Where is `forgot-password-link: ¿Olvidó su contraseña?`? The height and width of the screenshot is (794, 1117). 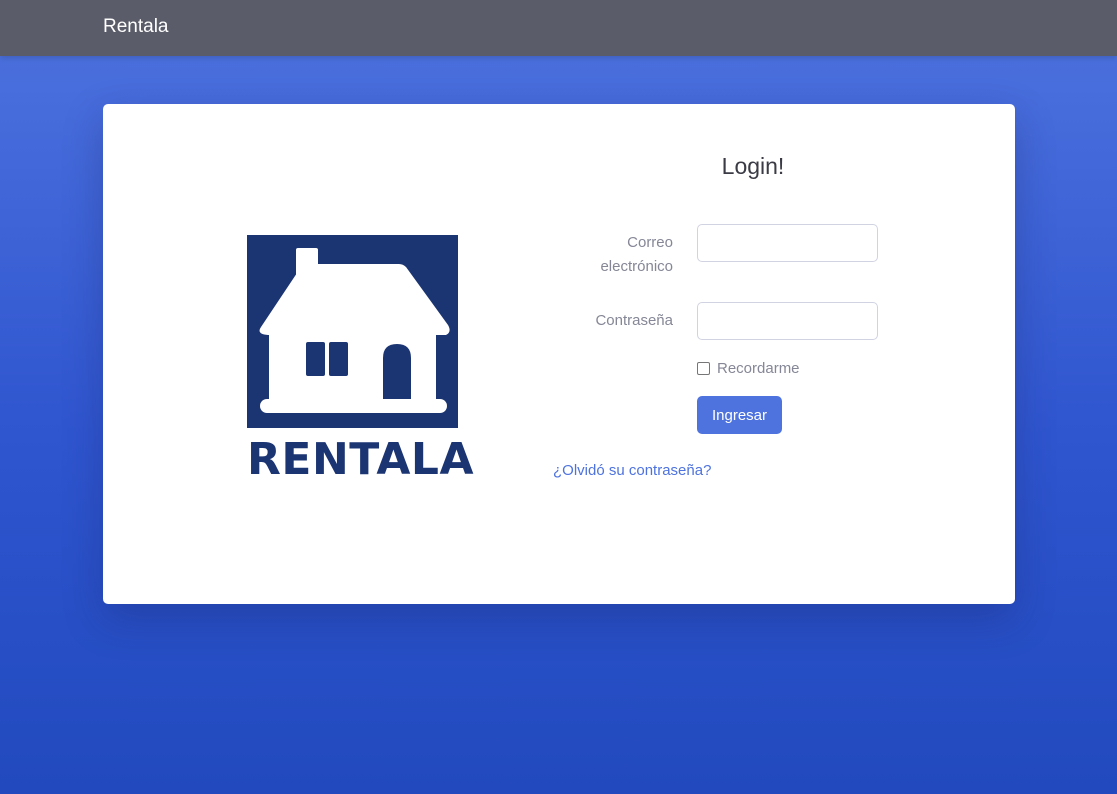
forgot-password-link: ¿Olvidó su contraseña? is located at coordinates (632, 470).